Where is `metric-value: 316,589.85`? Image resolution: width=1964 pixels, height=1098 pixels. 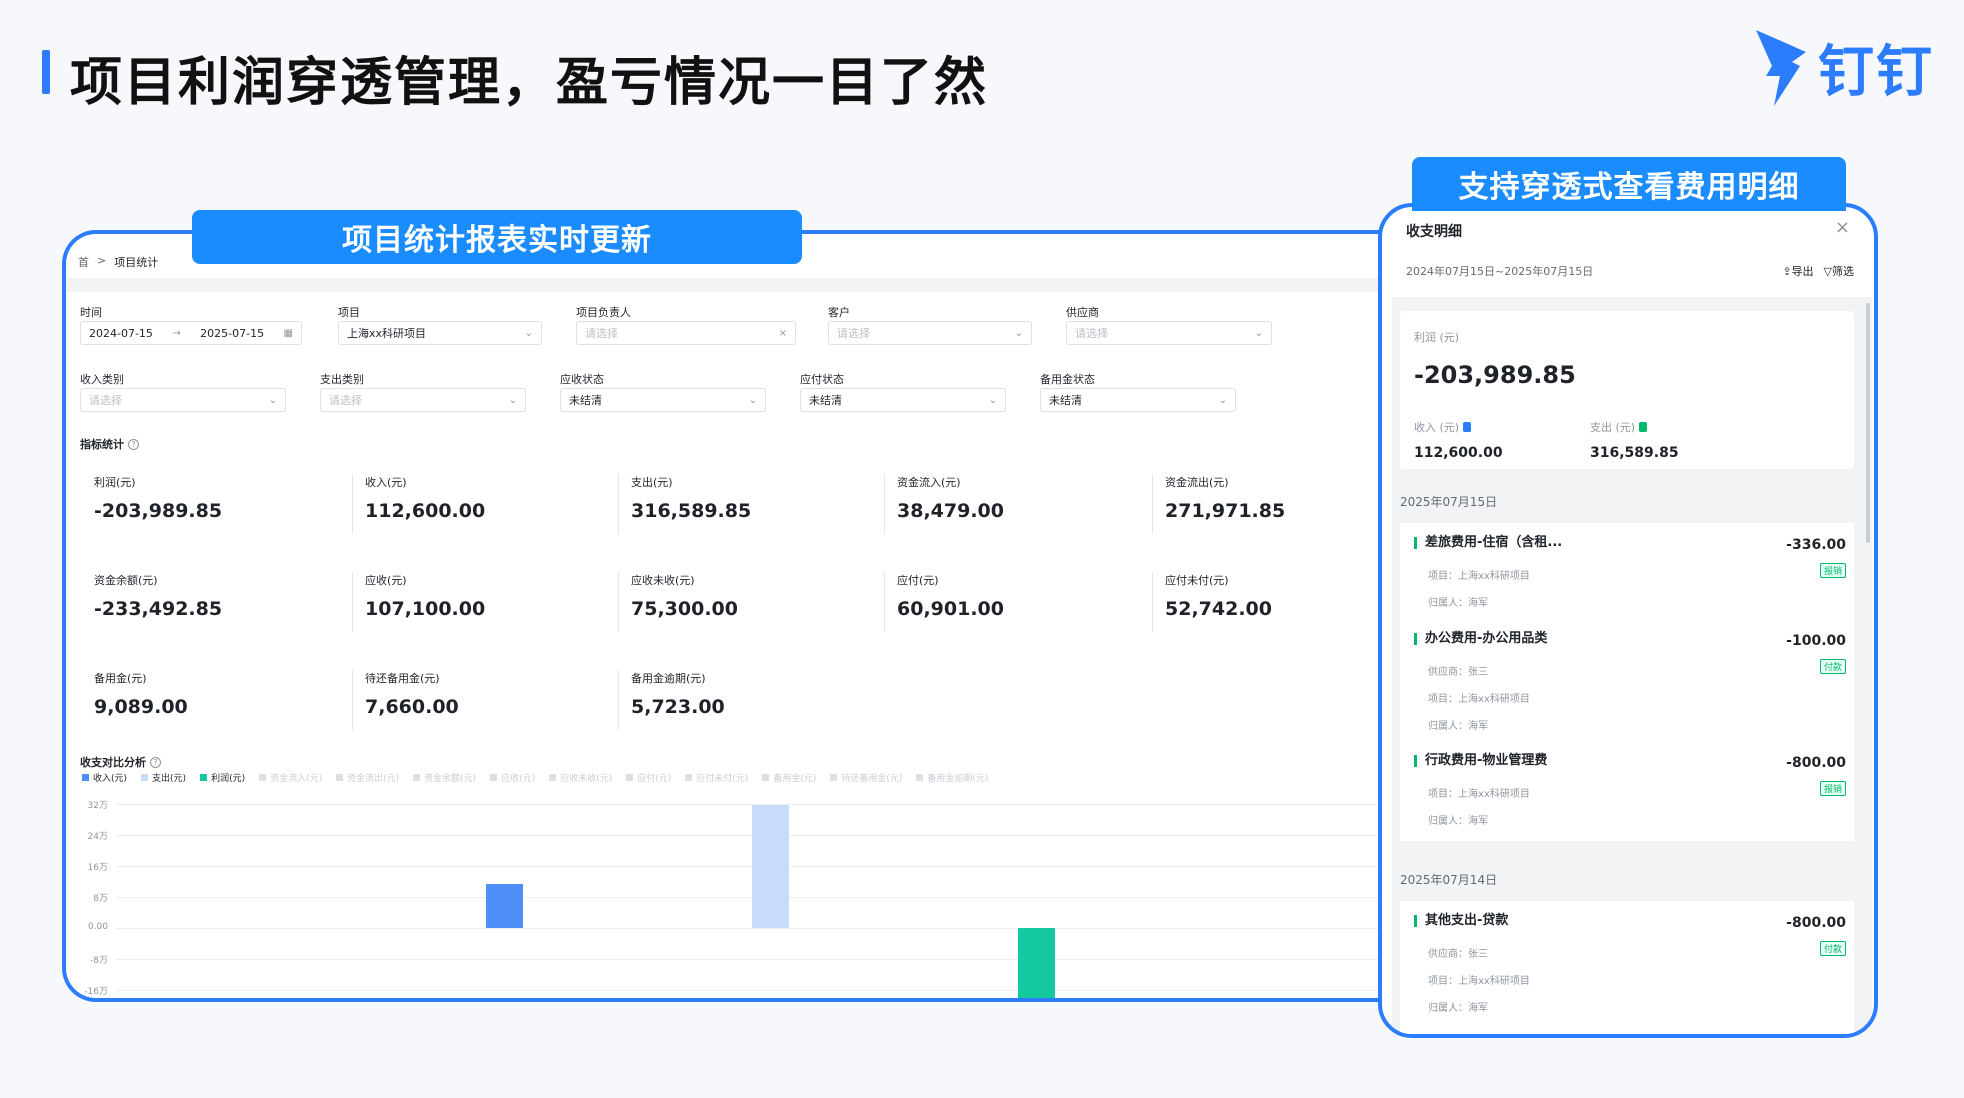 metric-value: 316,589.85 is located at coordinates (691, 511).